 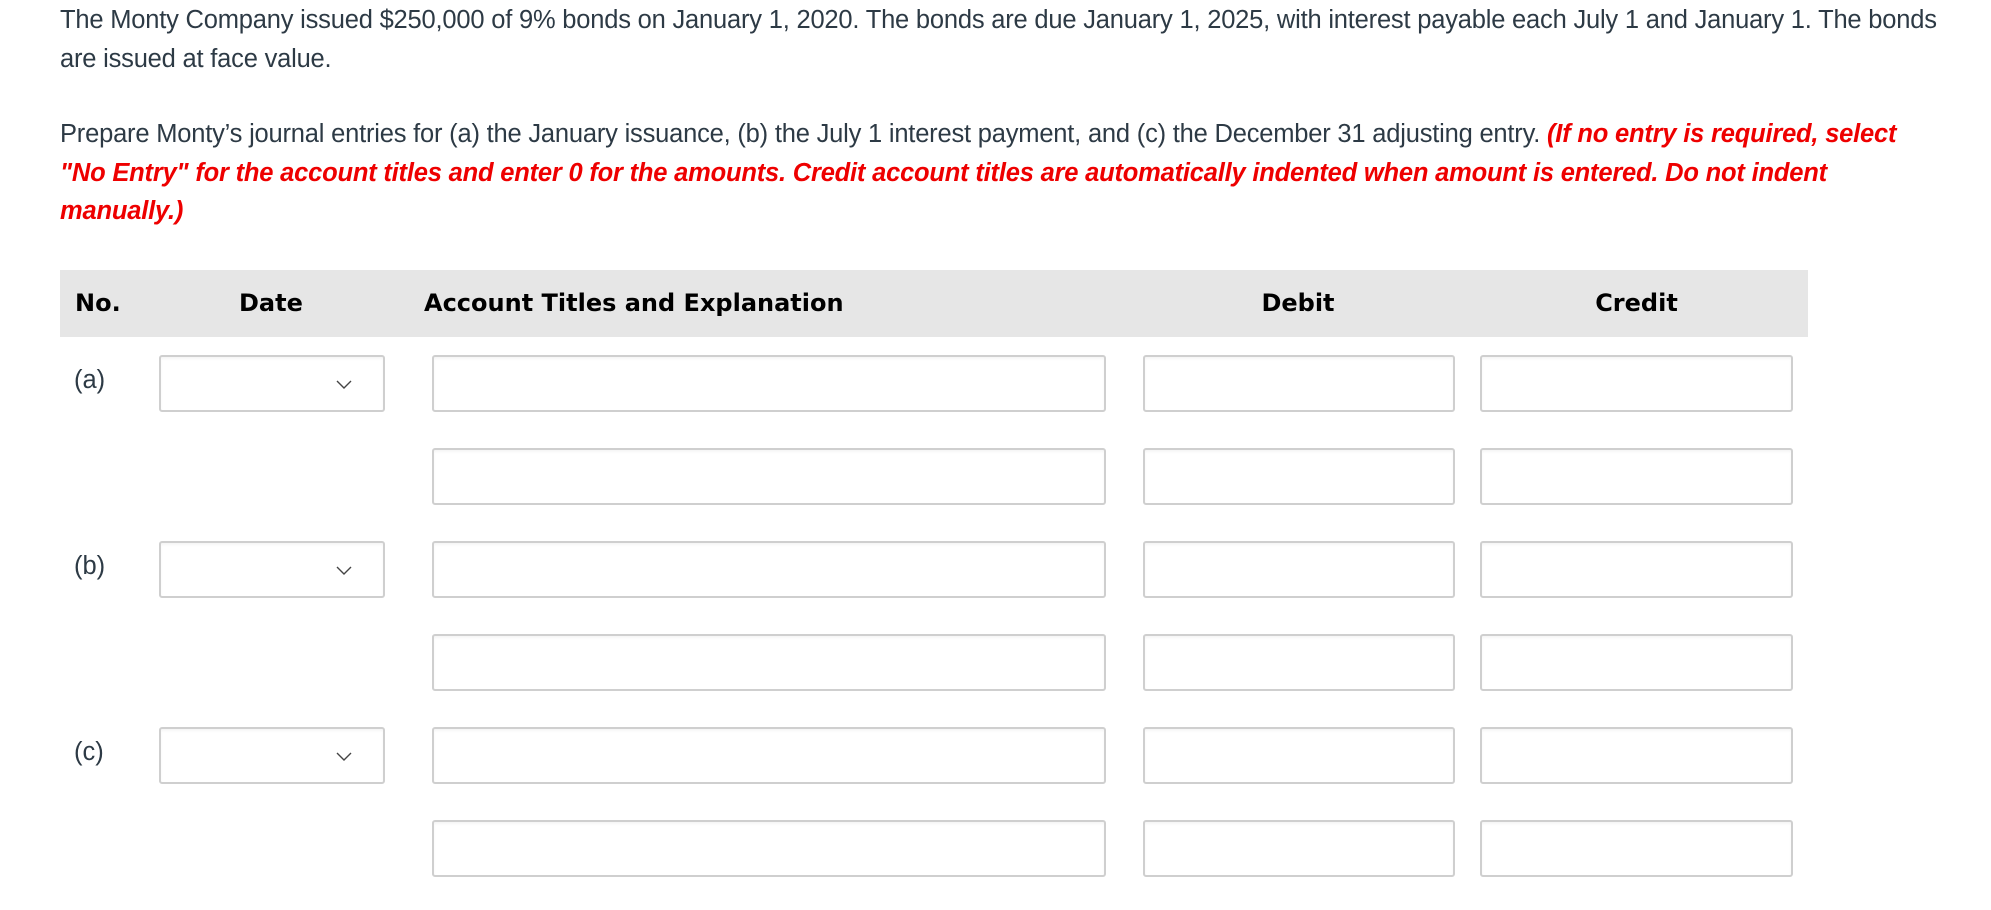 I want to click on entry-label: (a), so click(x=90, y=380).